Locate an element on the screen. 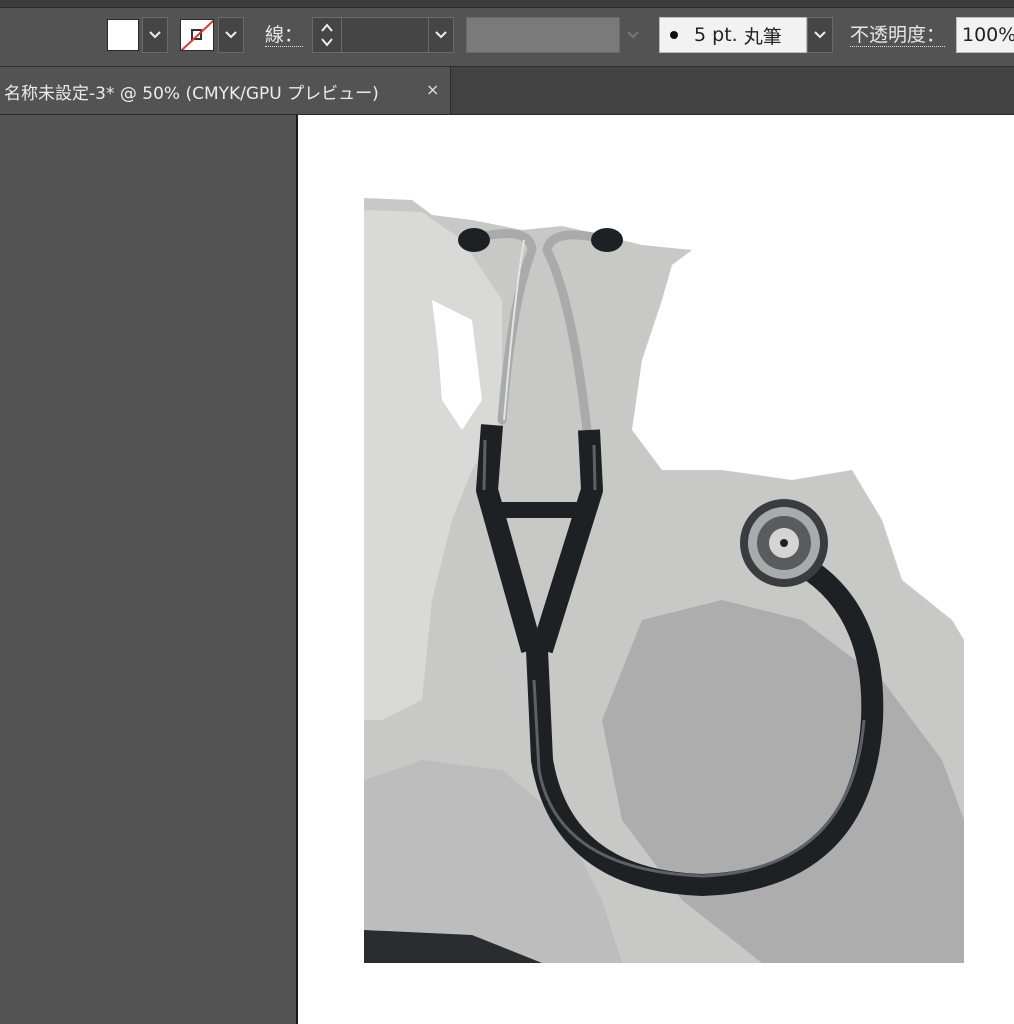 The height and width of the screenshot is (1024, 1014). brush-size: 5 pt. is located at coordinates (716, 35).